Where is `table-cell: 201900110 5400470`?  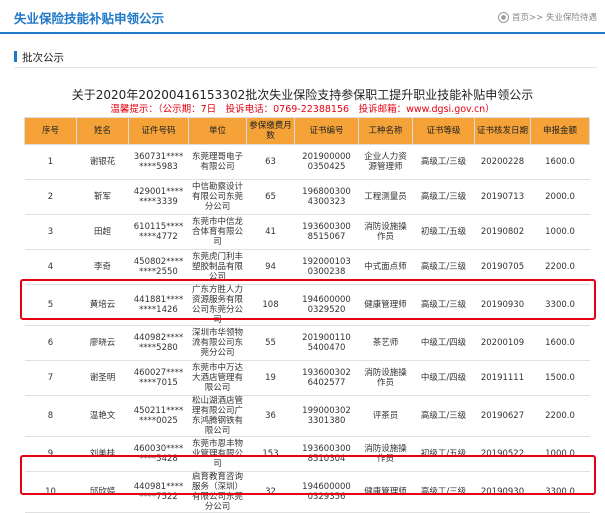 table-cell: 201900110 5400470 is located at coordinates (326, 343).